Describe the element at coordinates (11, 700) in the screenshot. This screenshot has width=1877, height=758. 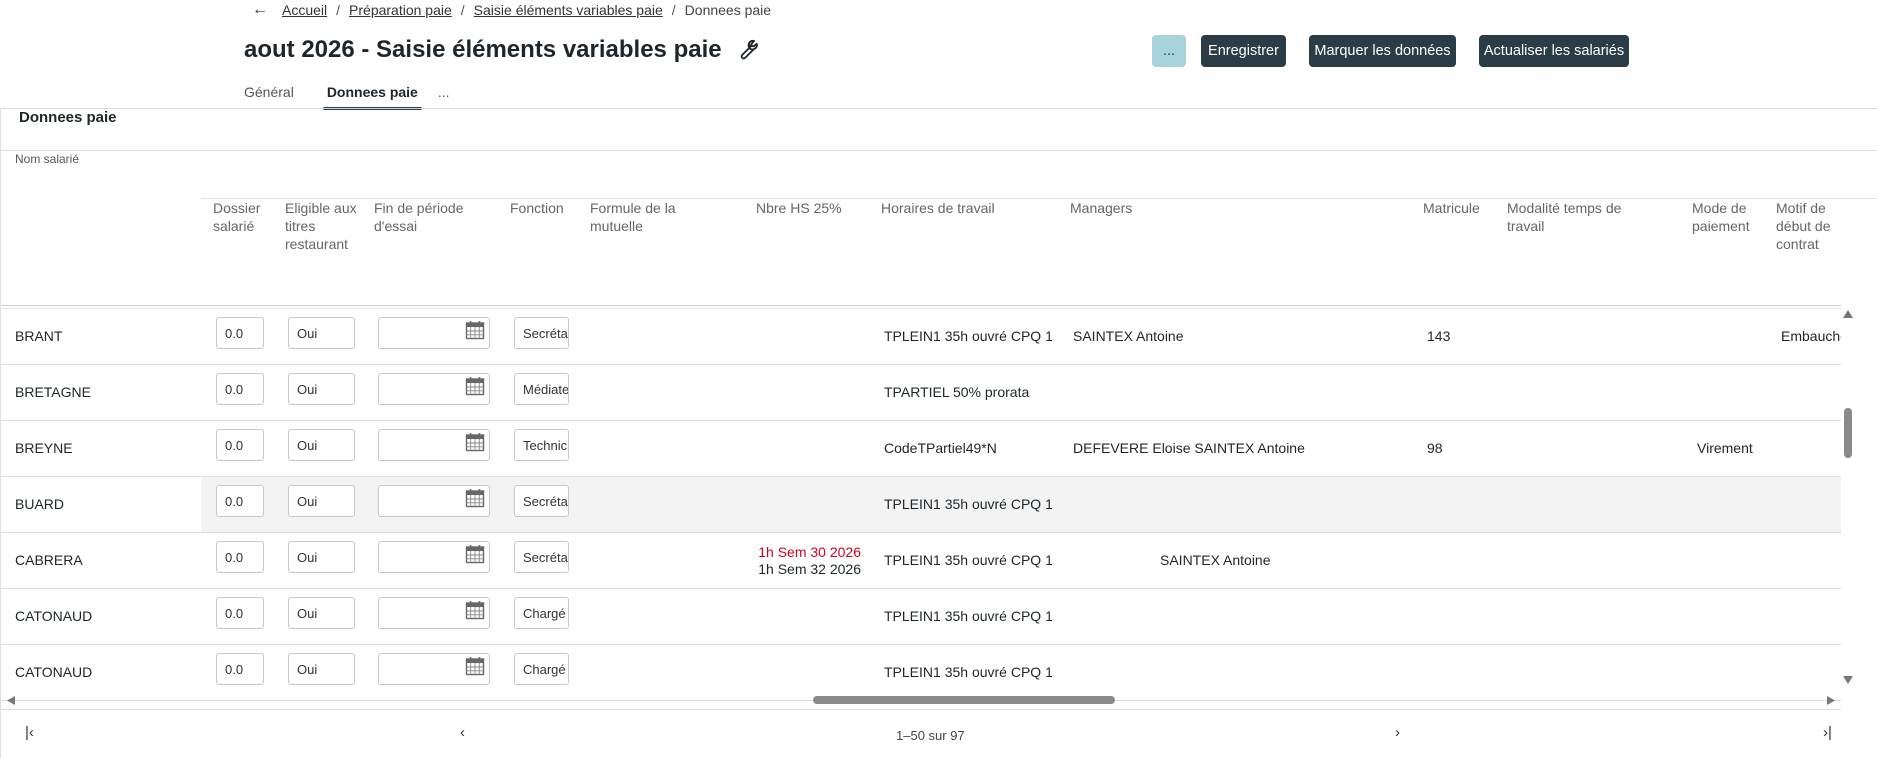
I see `scroll-left-arrow-icon` at that location.